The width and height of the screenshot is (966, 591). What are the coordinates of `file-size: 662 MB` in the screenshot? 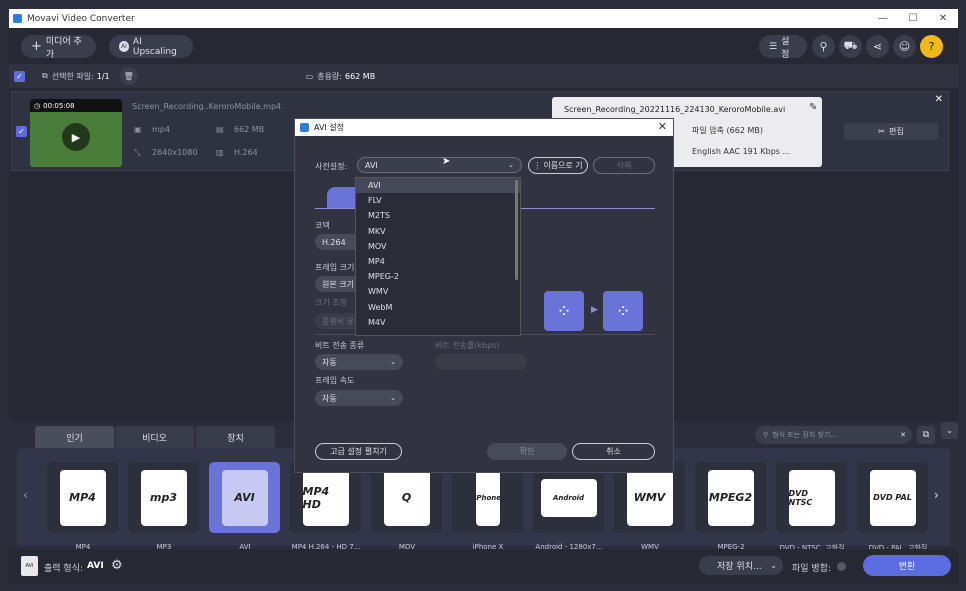 It's located at (249, 129).